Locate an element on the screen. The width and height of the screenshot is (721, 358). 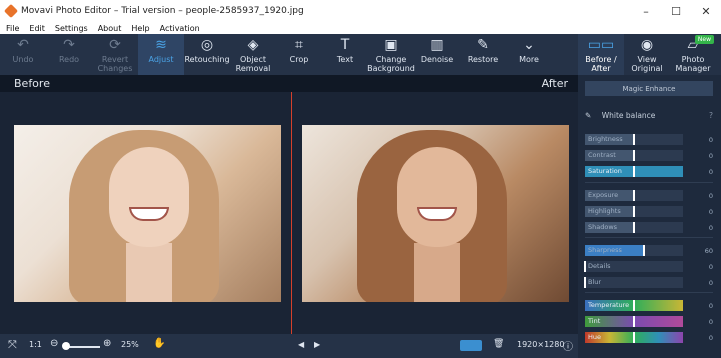
slider-label: Highlights is located at coordinates (604, 211).